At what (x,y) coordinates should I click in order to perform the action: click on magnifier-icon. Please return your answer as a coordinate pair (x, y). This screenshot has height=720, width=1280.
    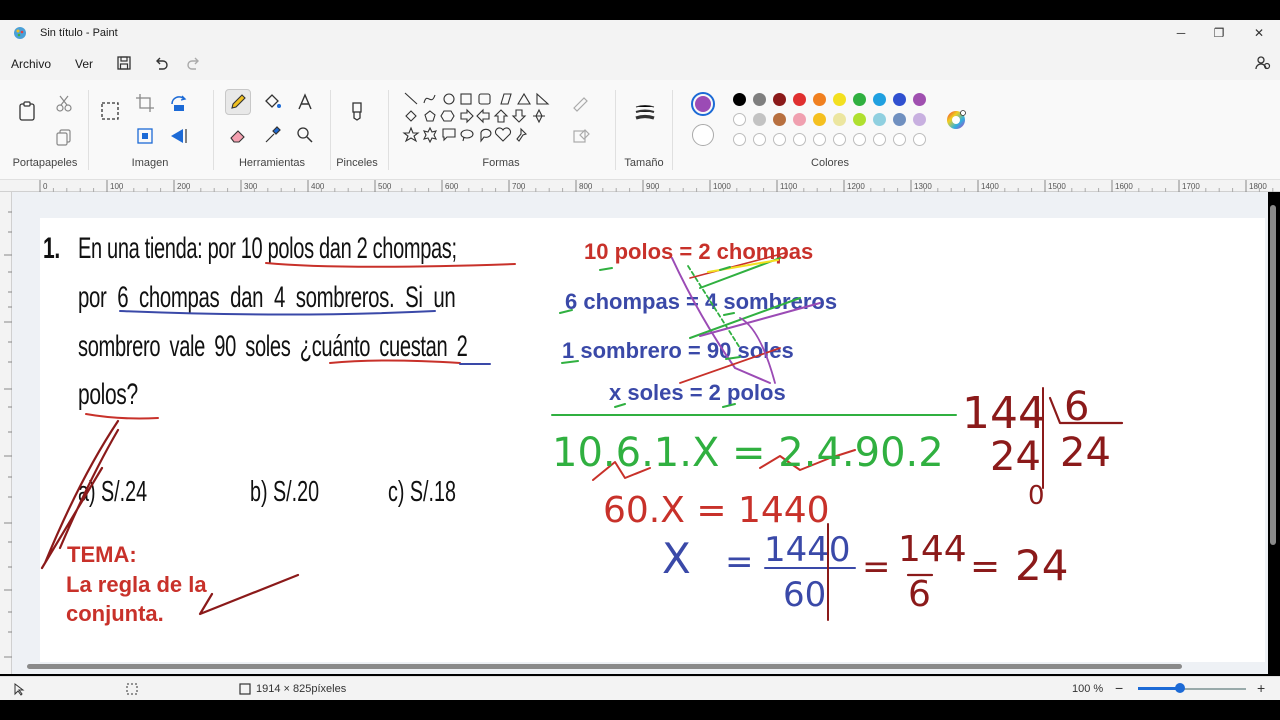
    Looking at the image, I should click on (305, 135).